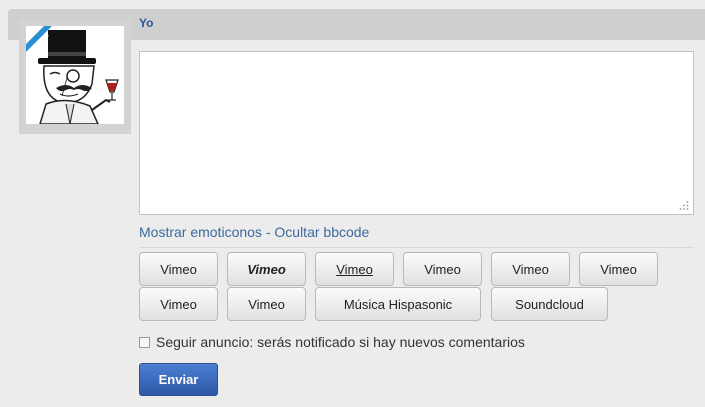  I want to click on avatar-frame: TROLL, so click(75, 76).